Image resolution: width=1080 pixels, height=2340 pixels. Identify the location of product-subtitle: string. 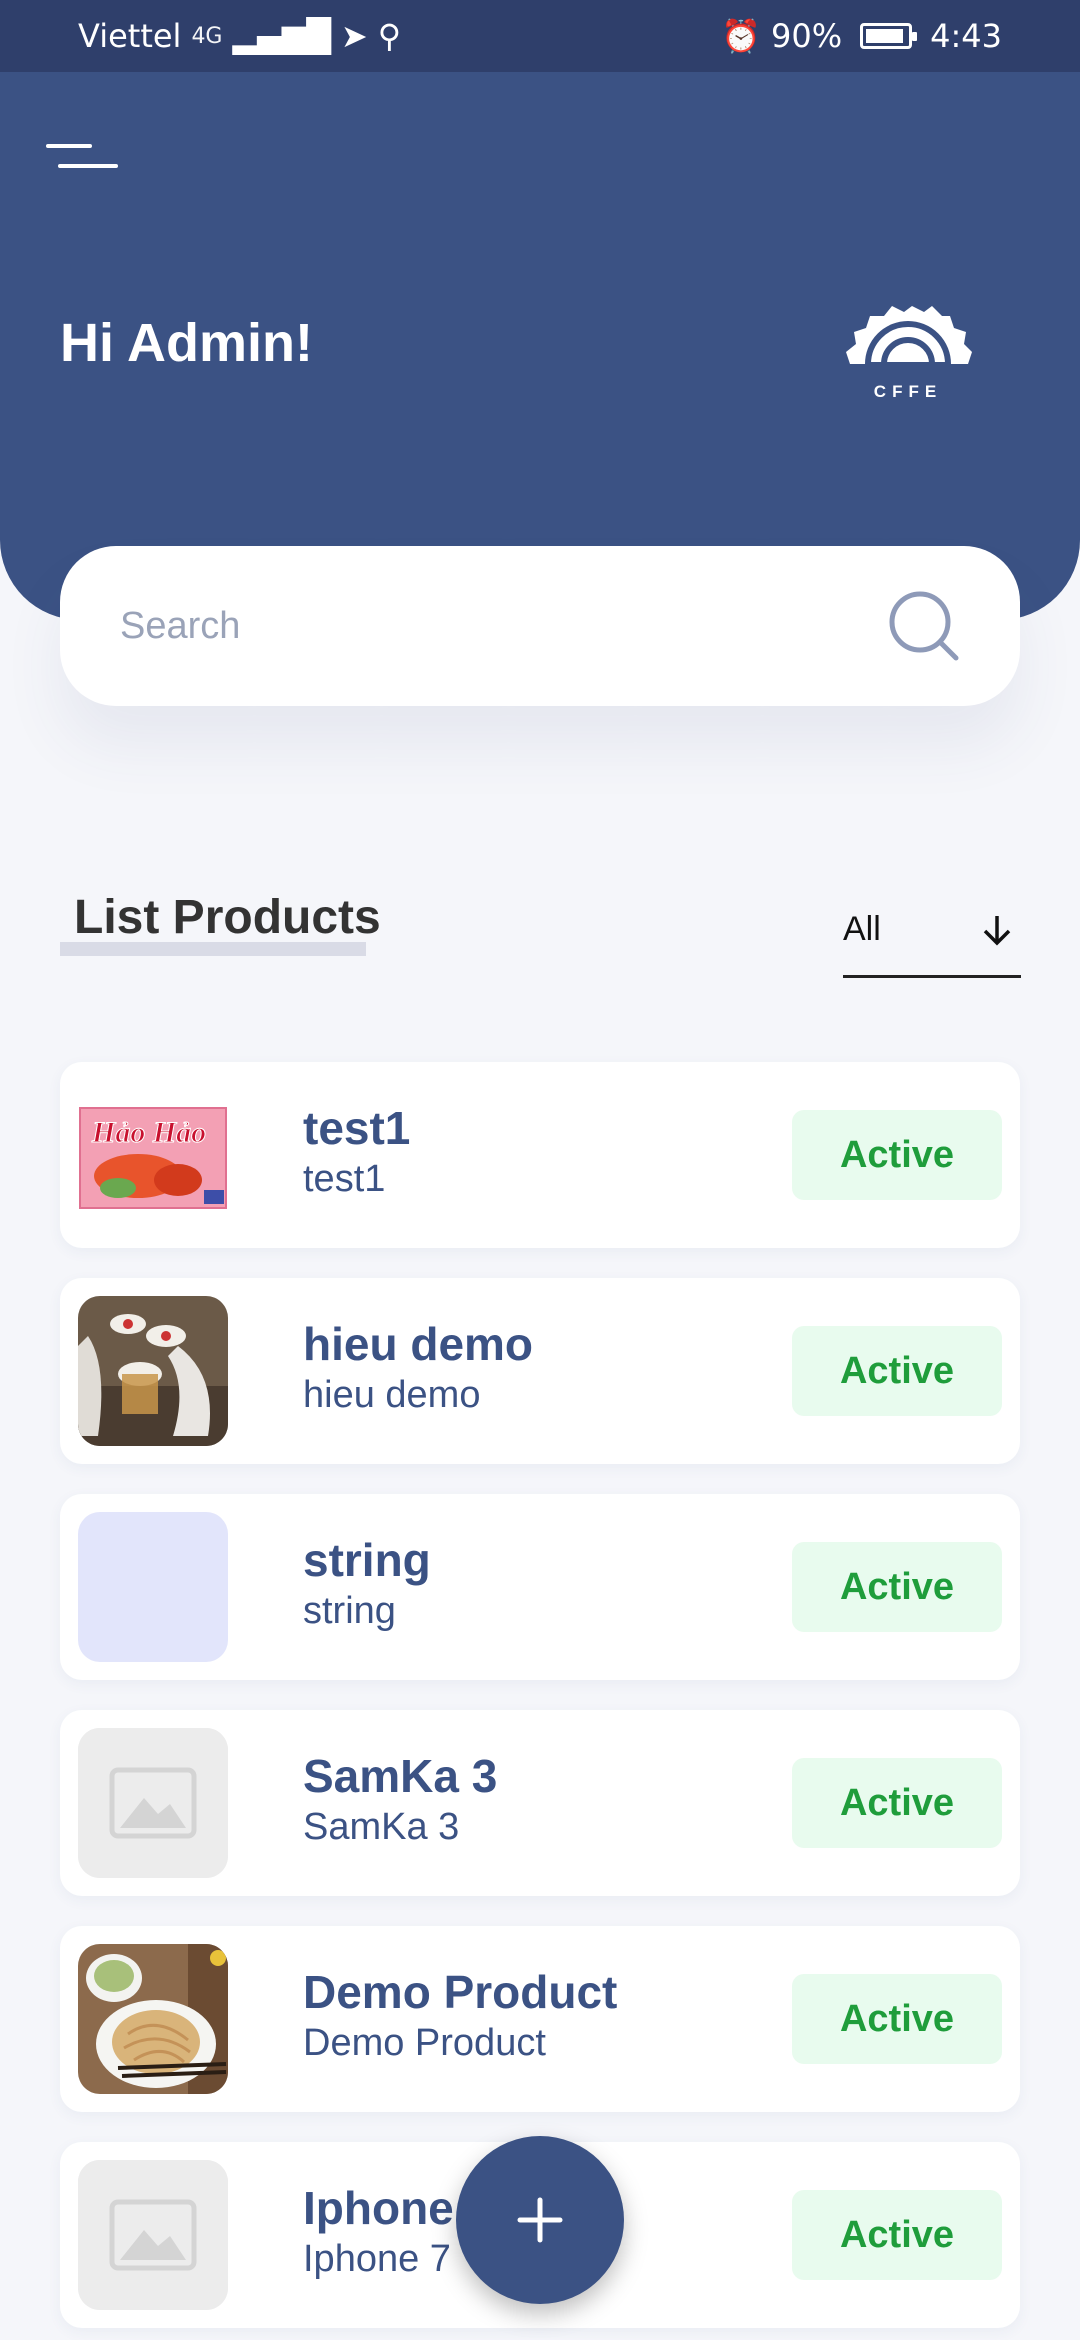
(349, 1611).